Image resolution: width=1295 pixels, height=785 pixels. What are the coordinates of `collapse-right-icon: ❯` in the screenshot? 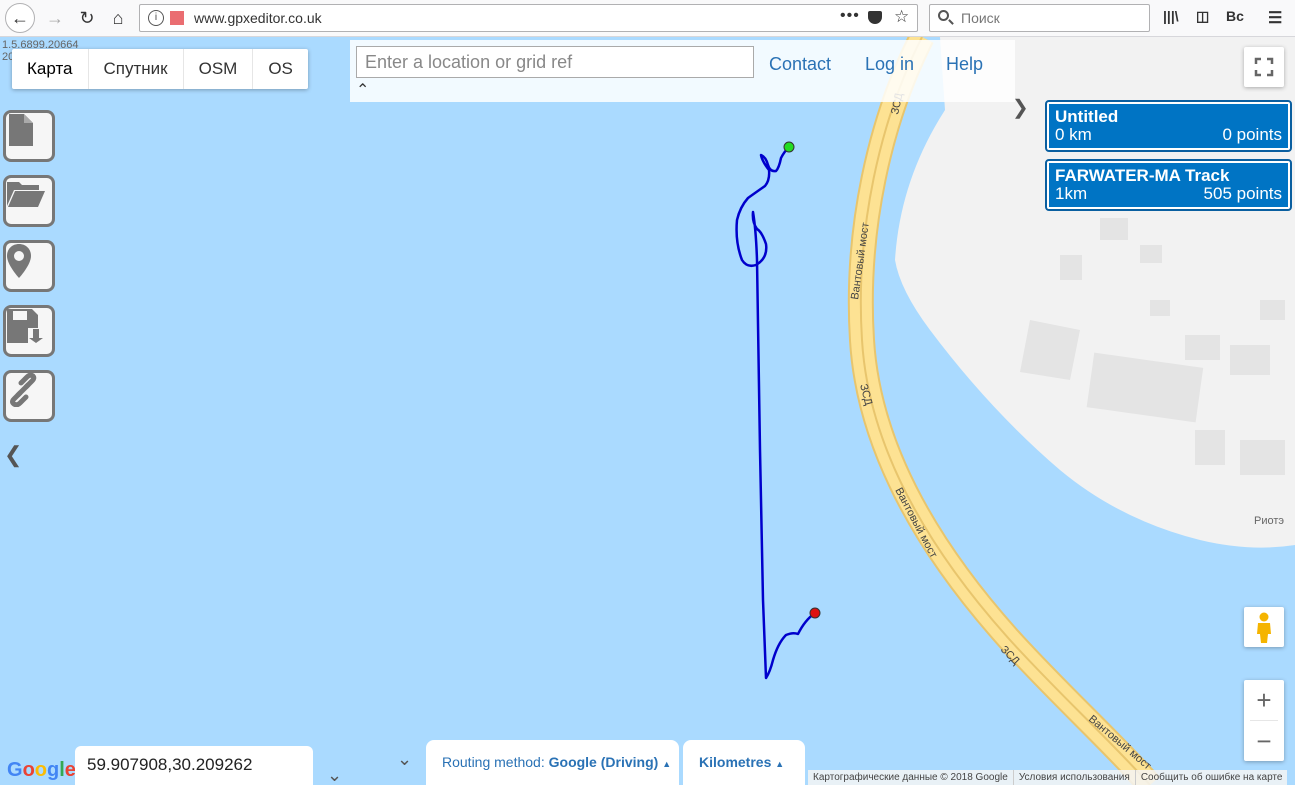 It's located at (1020, 107).